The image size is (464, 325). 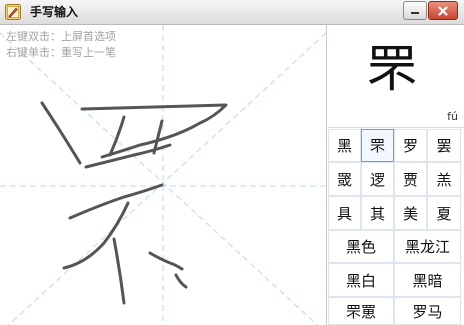 I want to click on preview-pinyin: fú, so click(x=452, y=116).